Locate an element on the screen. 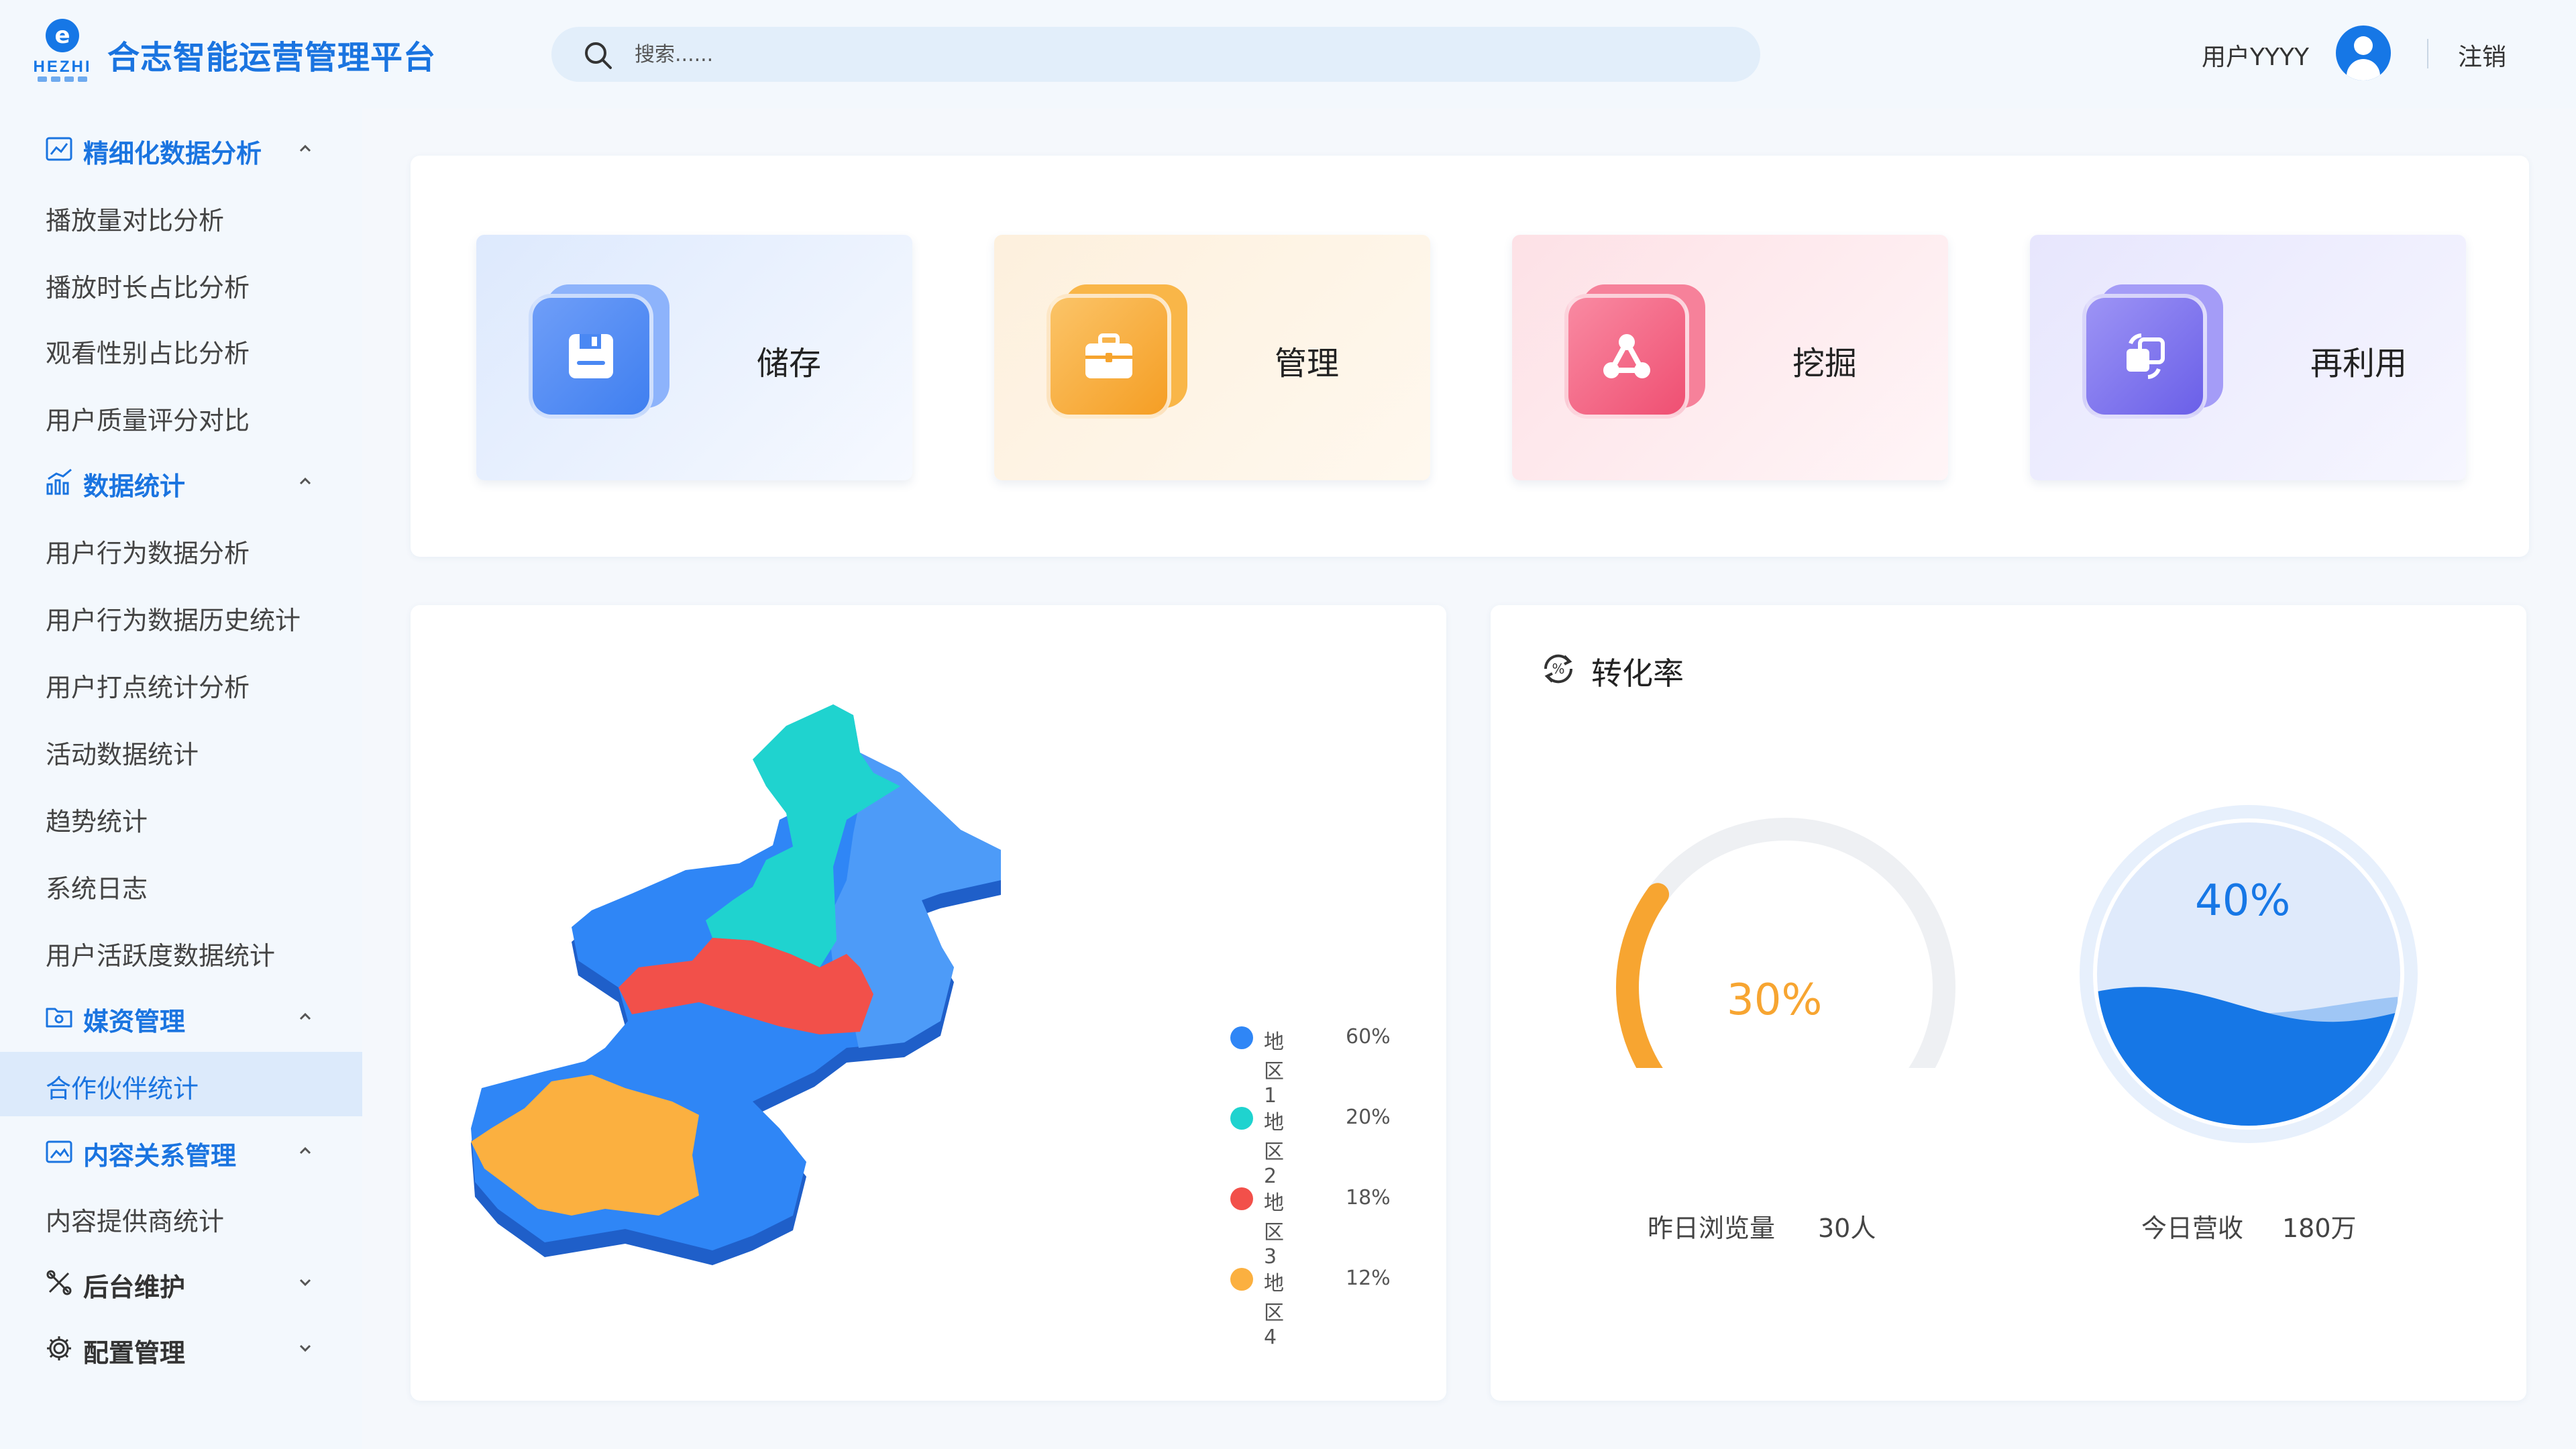 The width and height of the screenshot is (2576, 1449). conversion-gauge is located at coordinates (1785, 943).